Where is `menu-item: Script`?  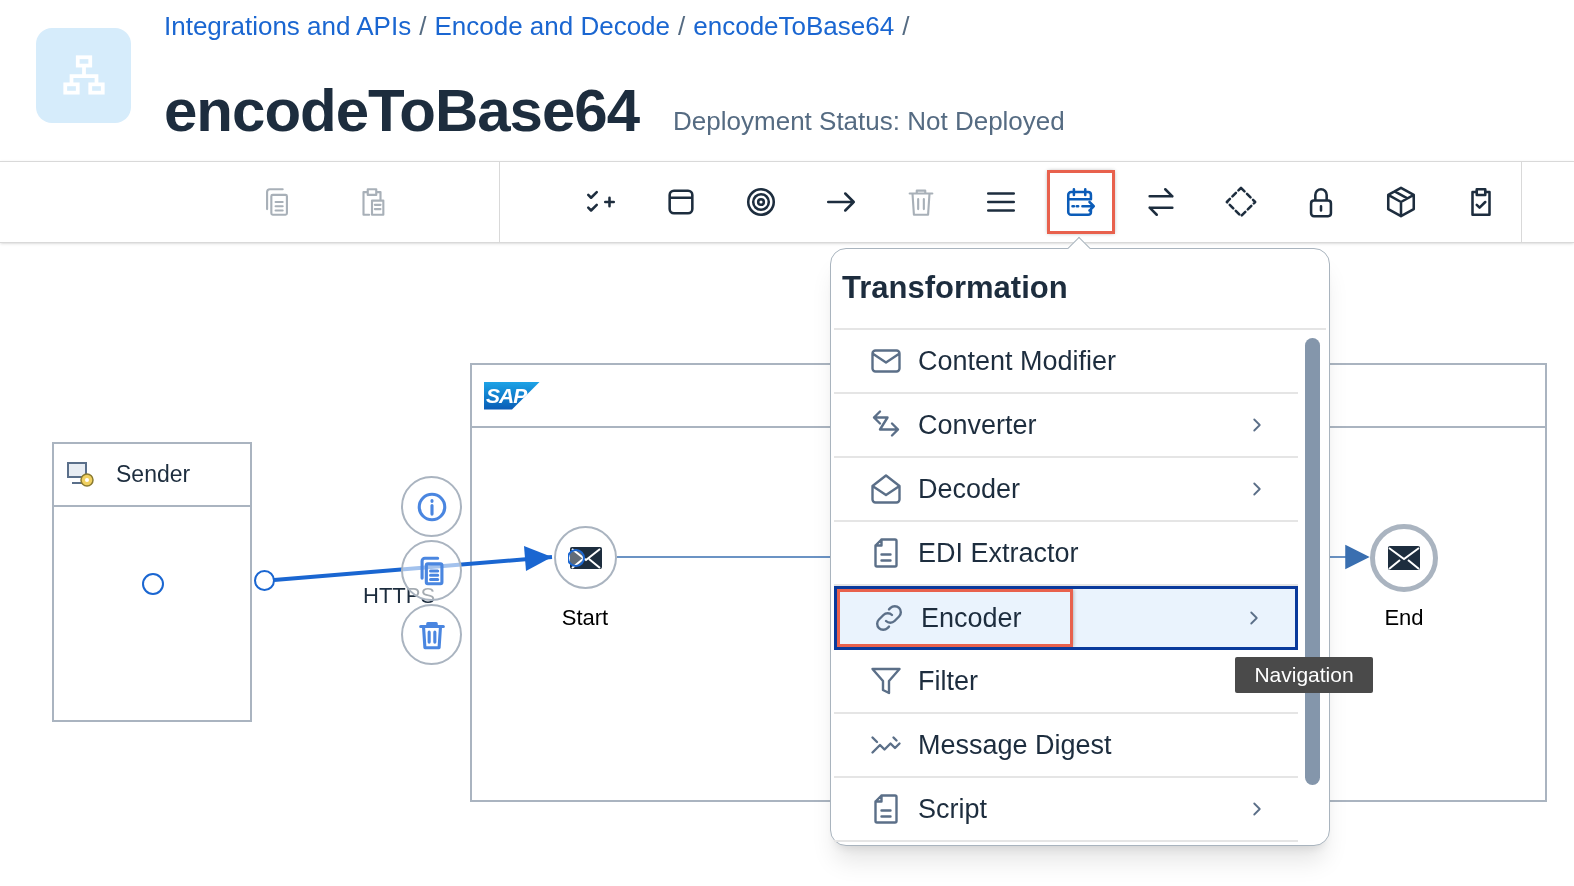
menu-item: Script is located at coordinates (1066, 810).